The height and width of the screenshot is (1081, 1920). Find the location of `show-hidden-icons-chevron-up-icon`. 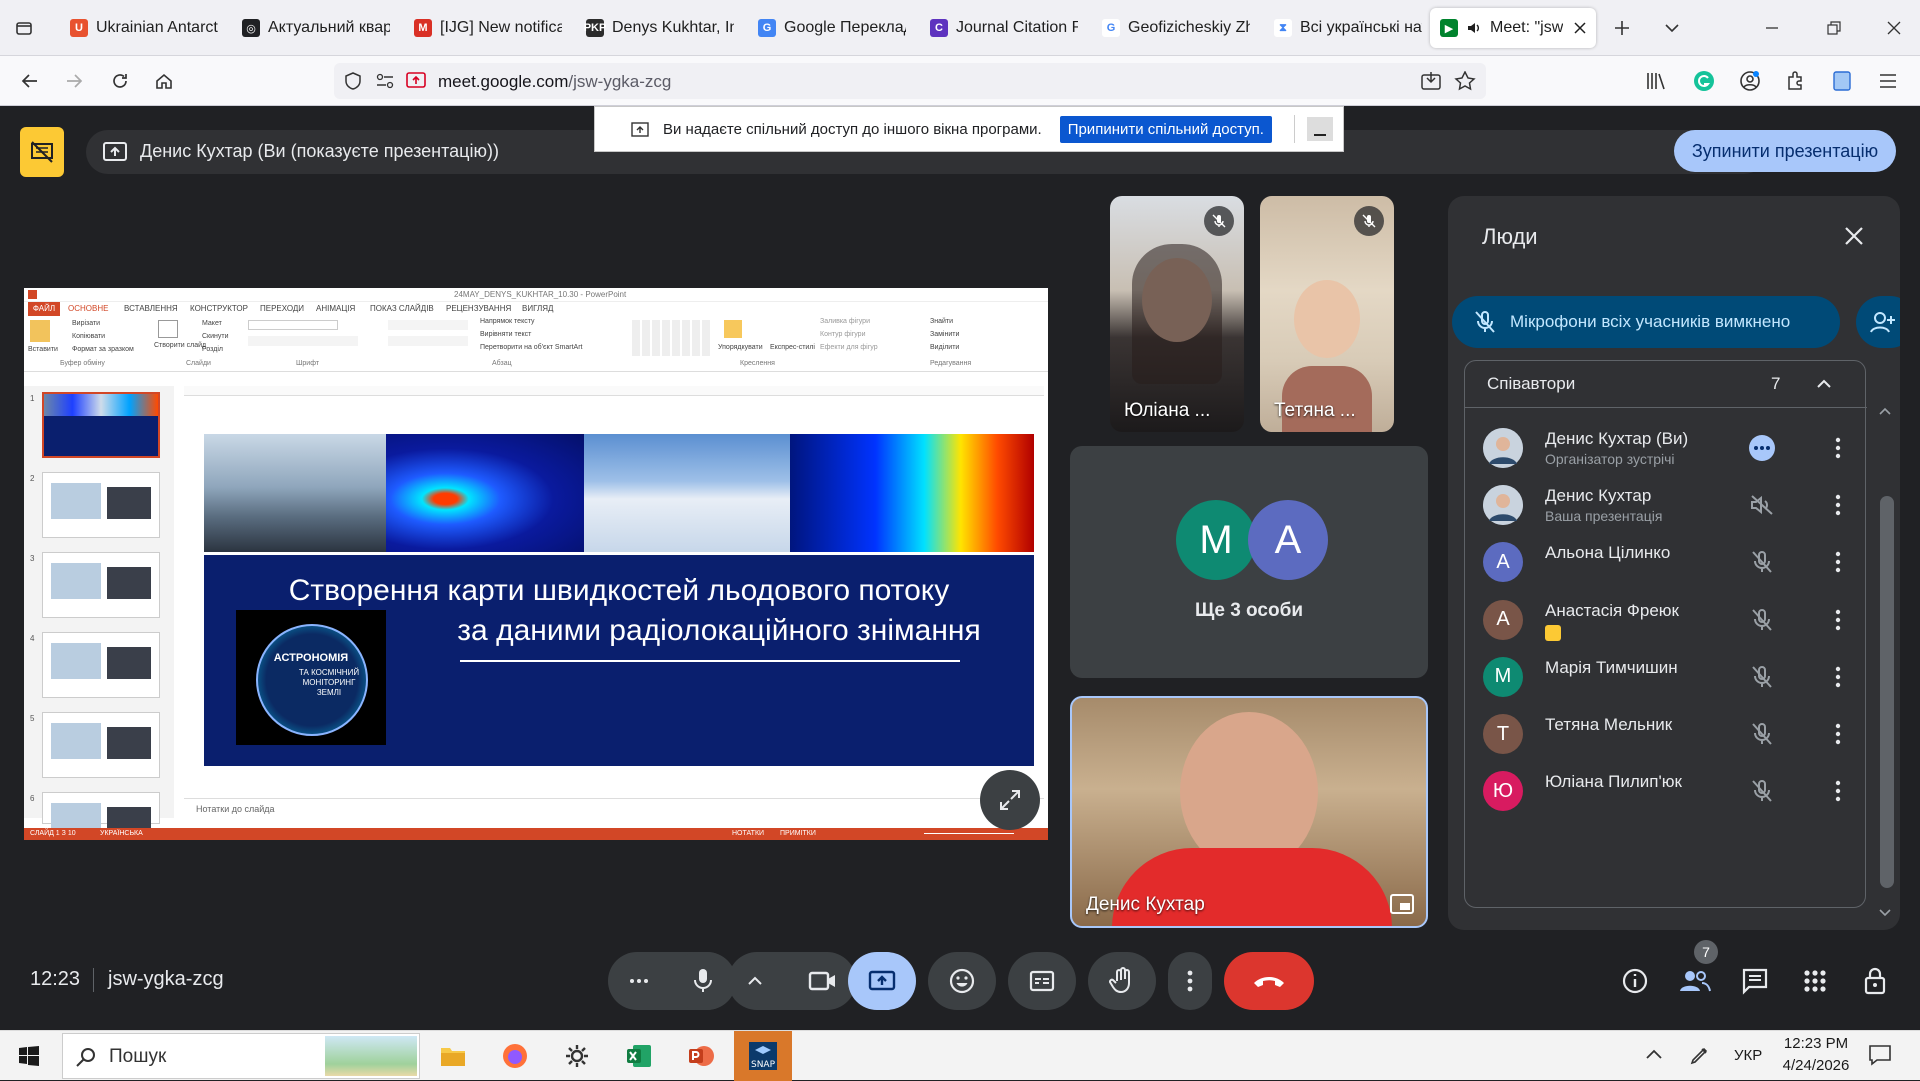

show-hidden-icons-chevron-up-icon is located at coordinates (1654, 1055).